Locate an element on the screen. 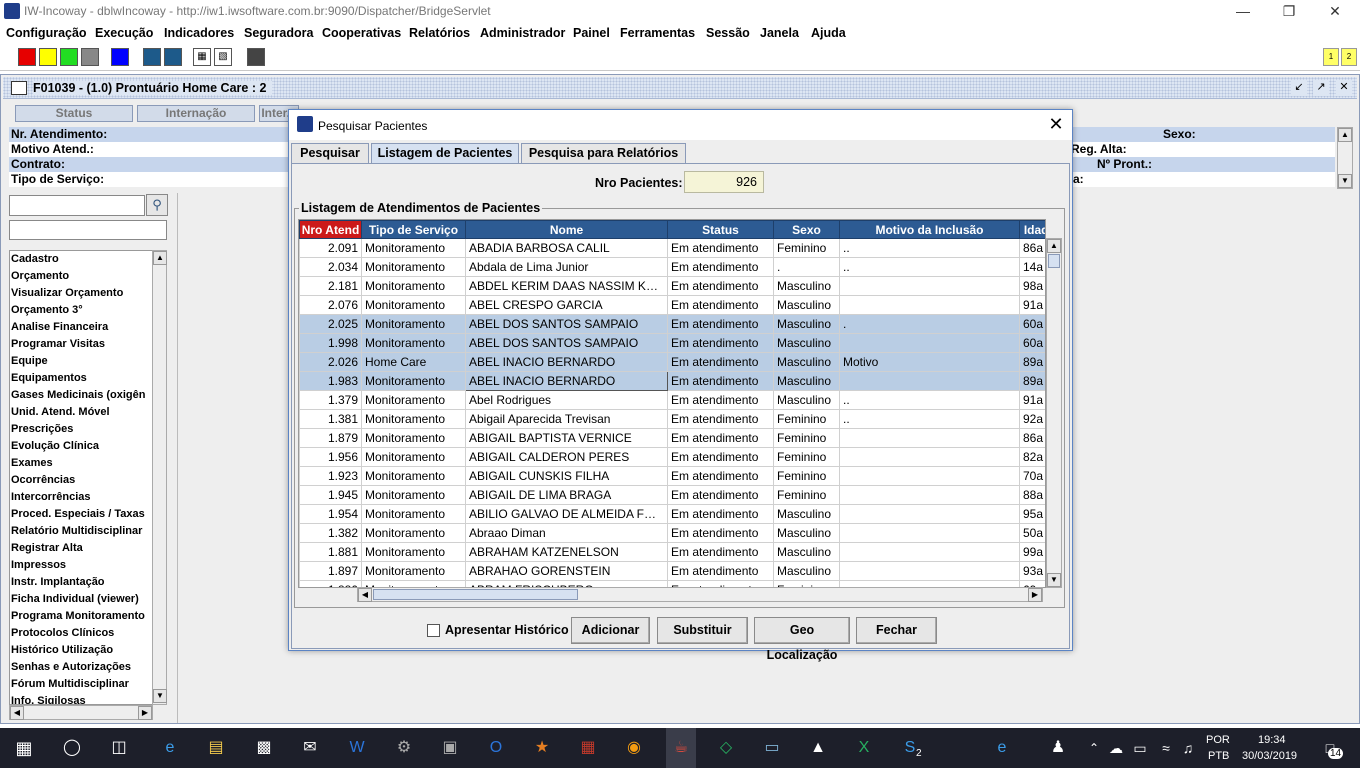 This screenshot has height=768, width=1360. battery-icon: ▭ is located at coordinates (1140, 748).